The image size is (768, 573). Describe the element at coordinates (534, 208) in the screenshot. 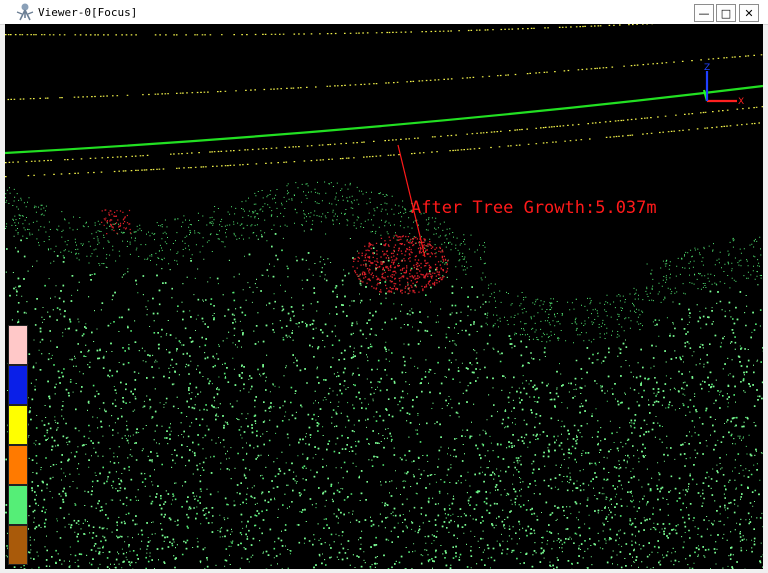

I see `measurement-label: After Tree Growth:5.037m` at that location.